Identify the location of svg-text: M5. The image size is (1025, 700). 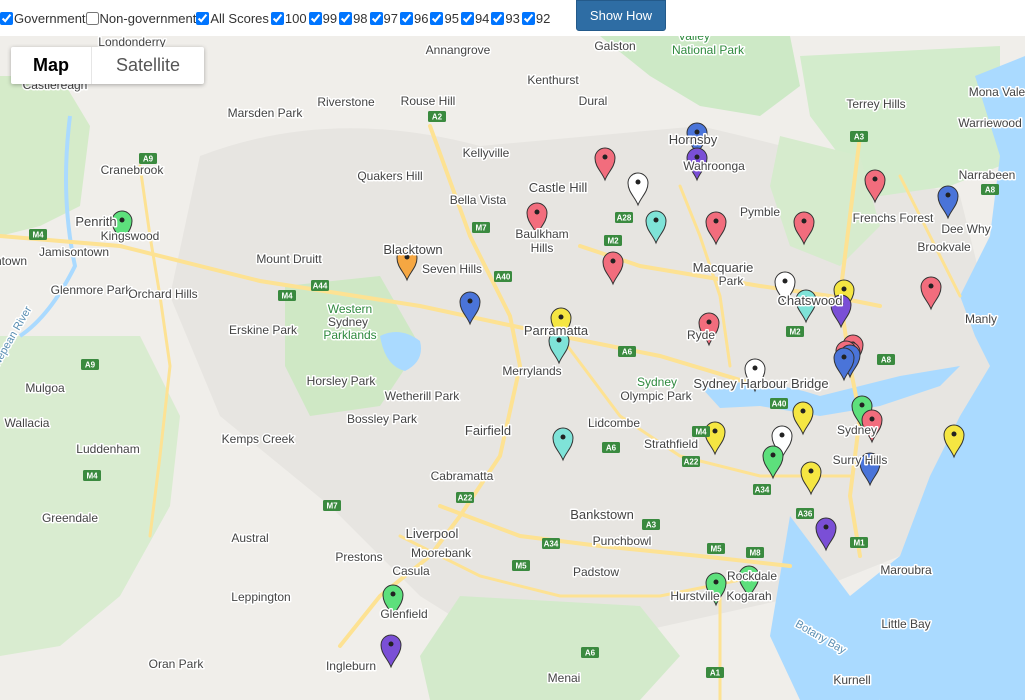
(716, 549).